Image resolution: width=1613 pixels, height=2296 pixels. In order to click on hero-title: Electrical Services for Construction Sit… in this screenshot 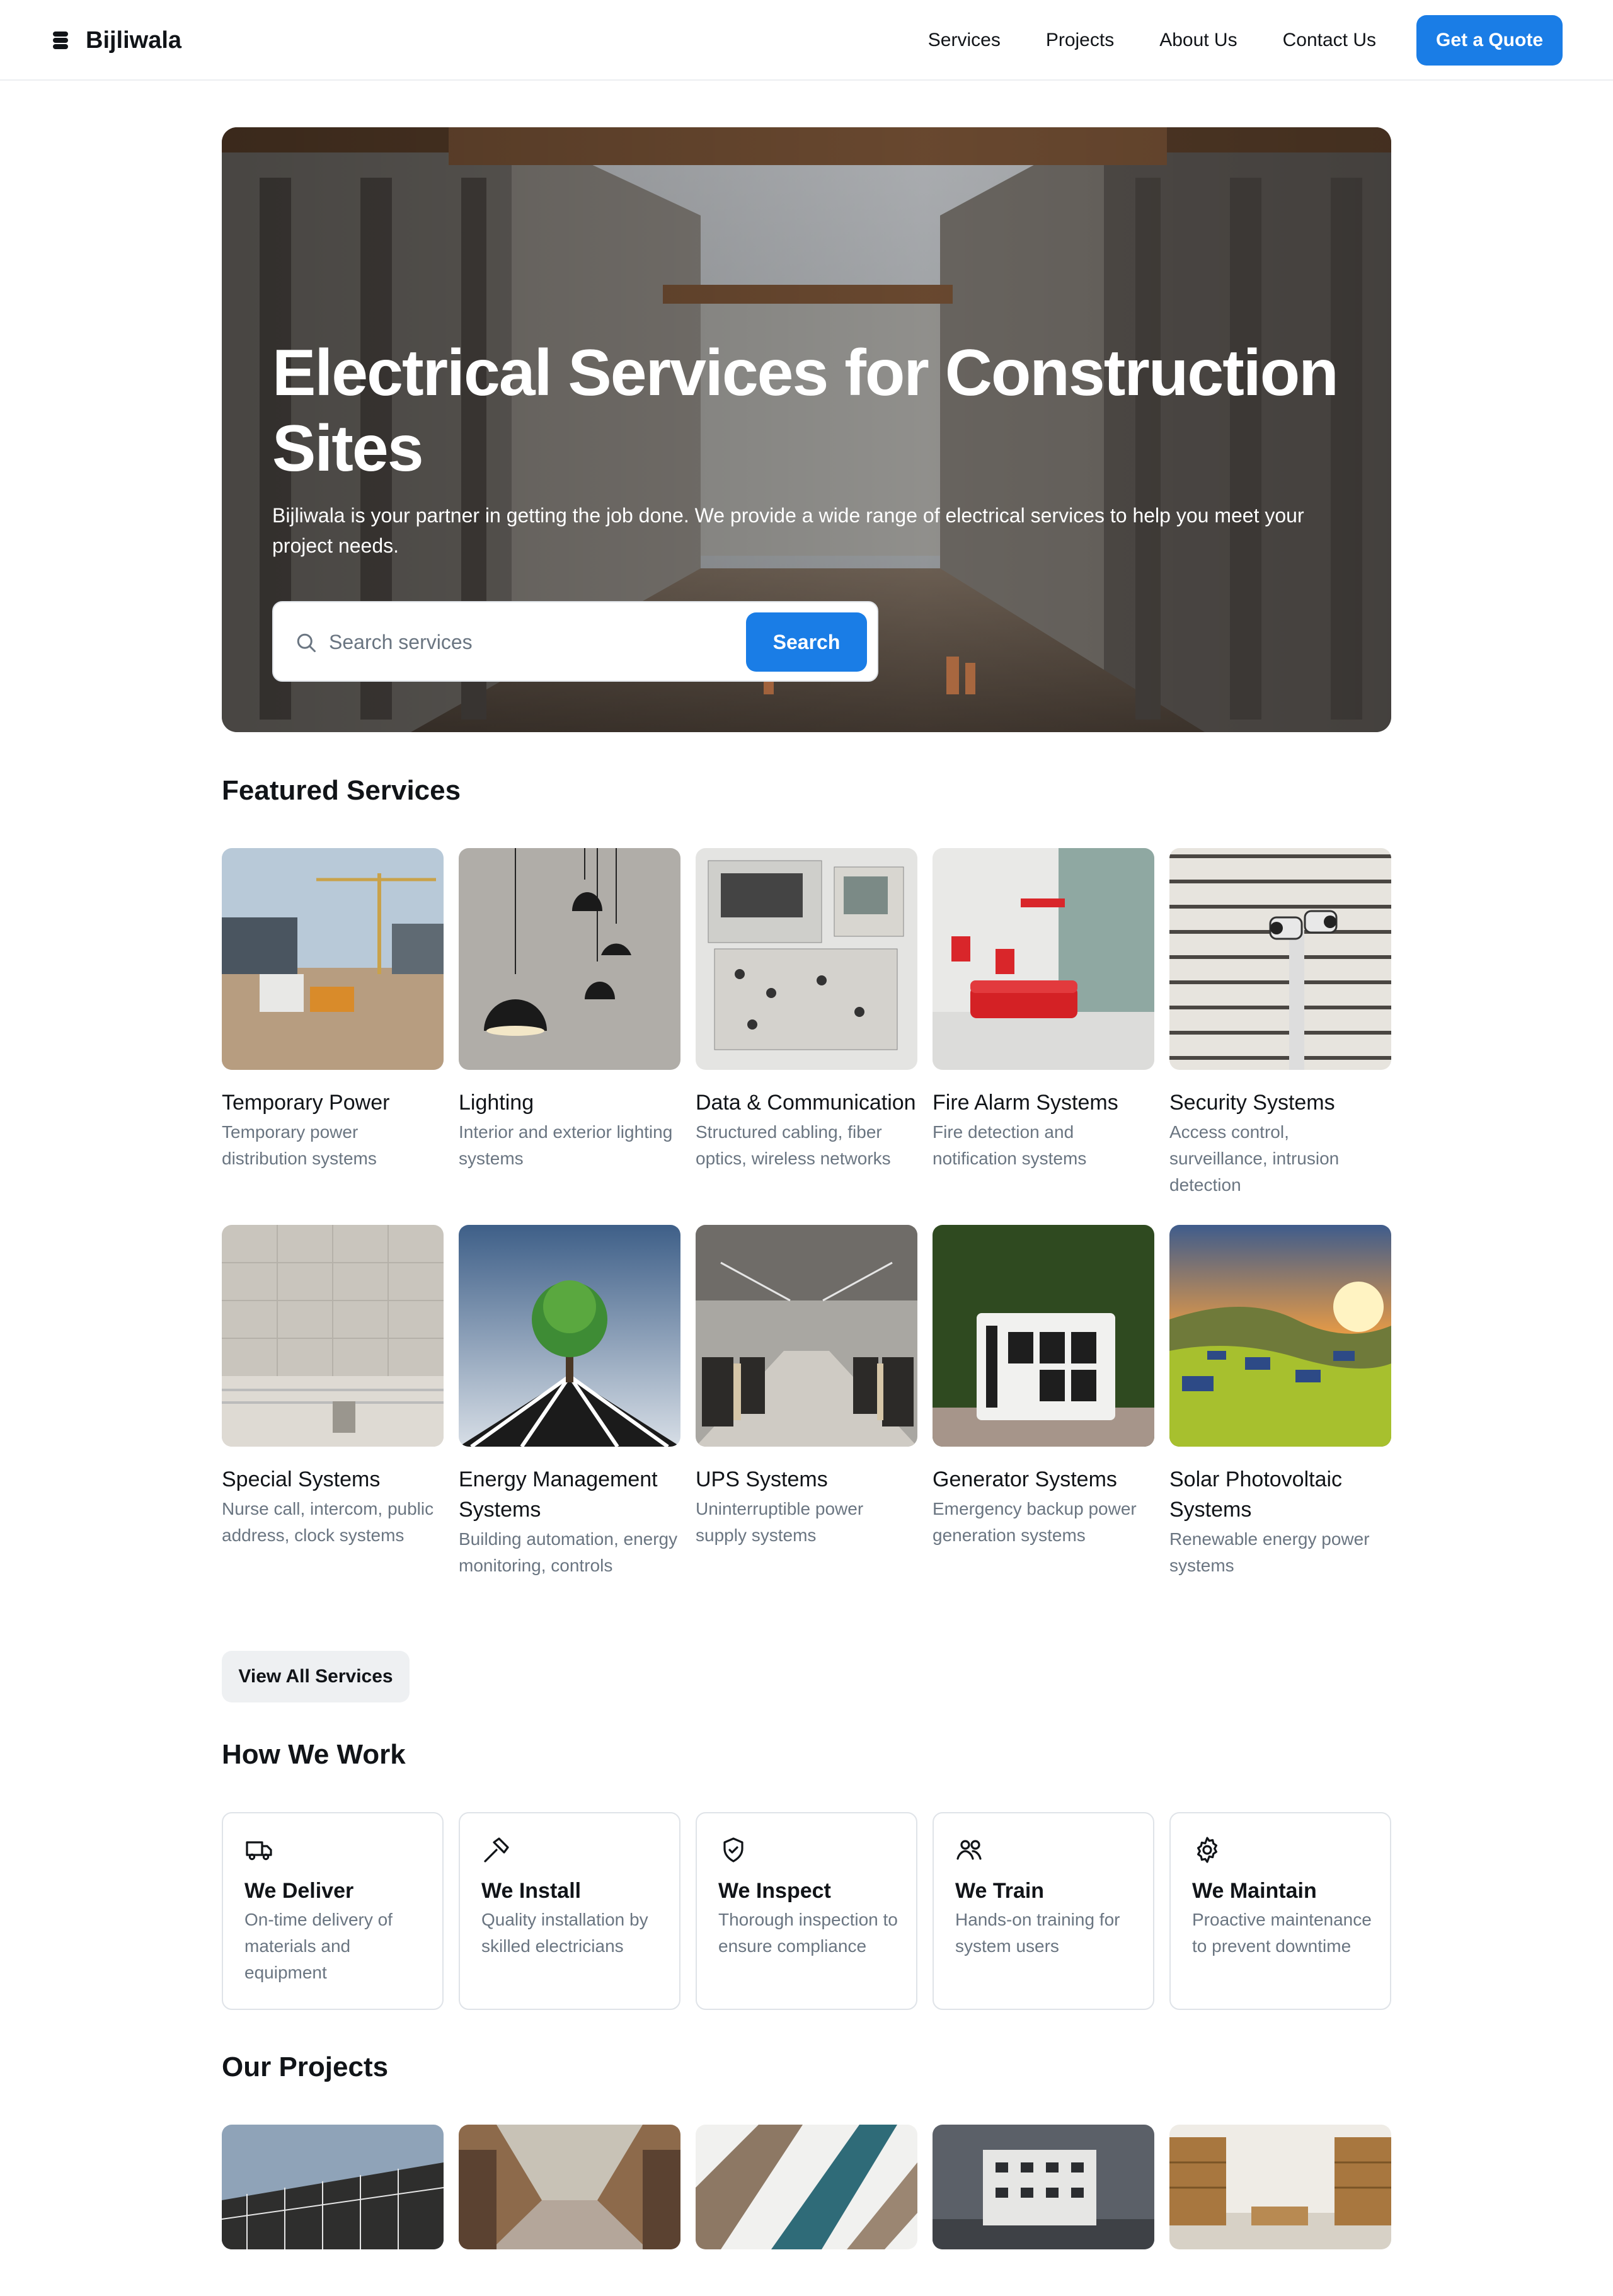, I will do `click(806, 410)`.